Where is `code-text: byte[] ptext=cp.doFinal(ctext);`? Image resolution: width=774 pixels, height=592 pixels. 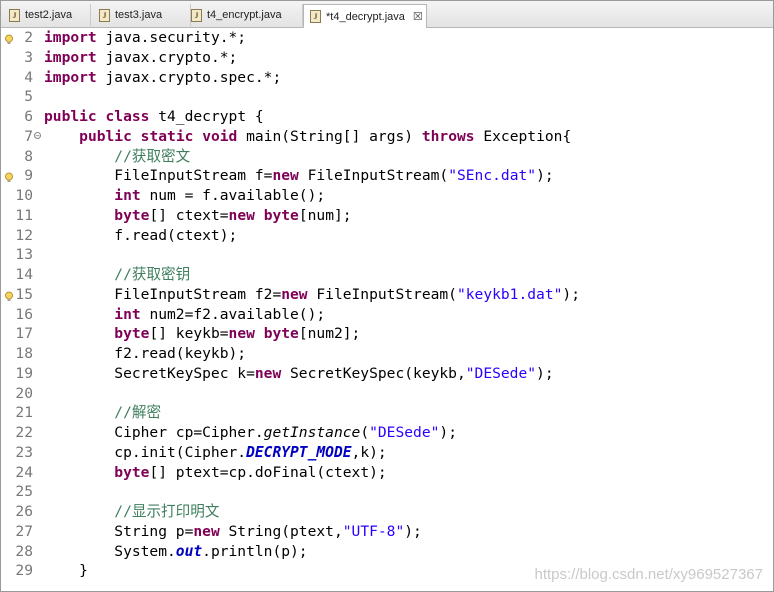 code-text: byte[] ptext=cp.doFinal(ctext); is located at coordinates (250, 472).